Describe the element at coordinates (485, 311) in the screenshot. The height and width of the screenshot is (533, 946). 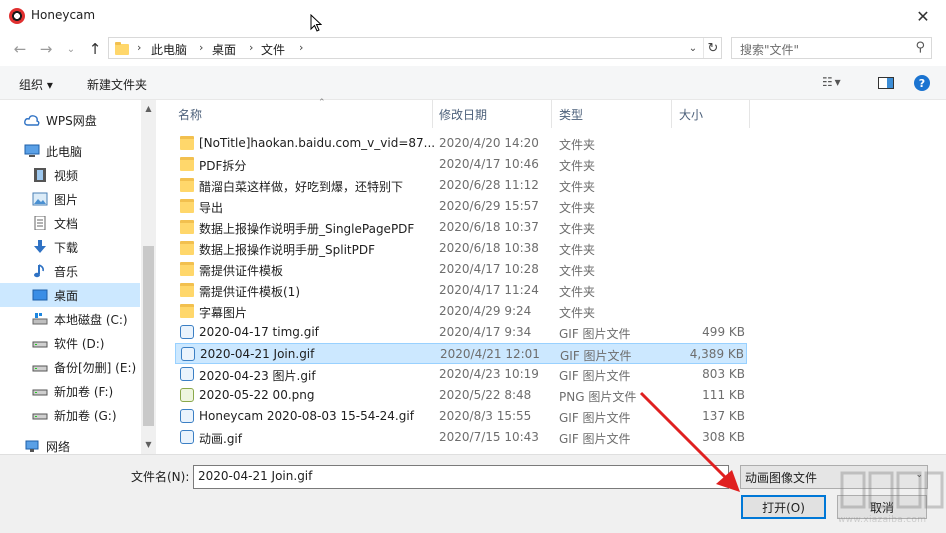
I see `file-date: 2020/4/29 9:24` at that location.